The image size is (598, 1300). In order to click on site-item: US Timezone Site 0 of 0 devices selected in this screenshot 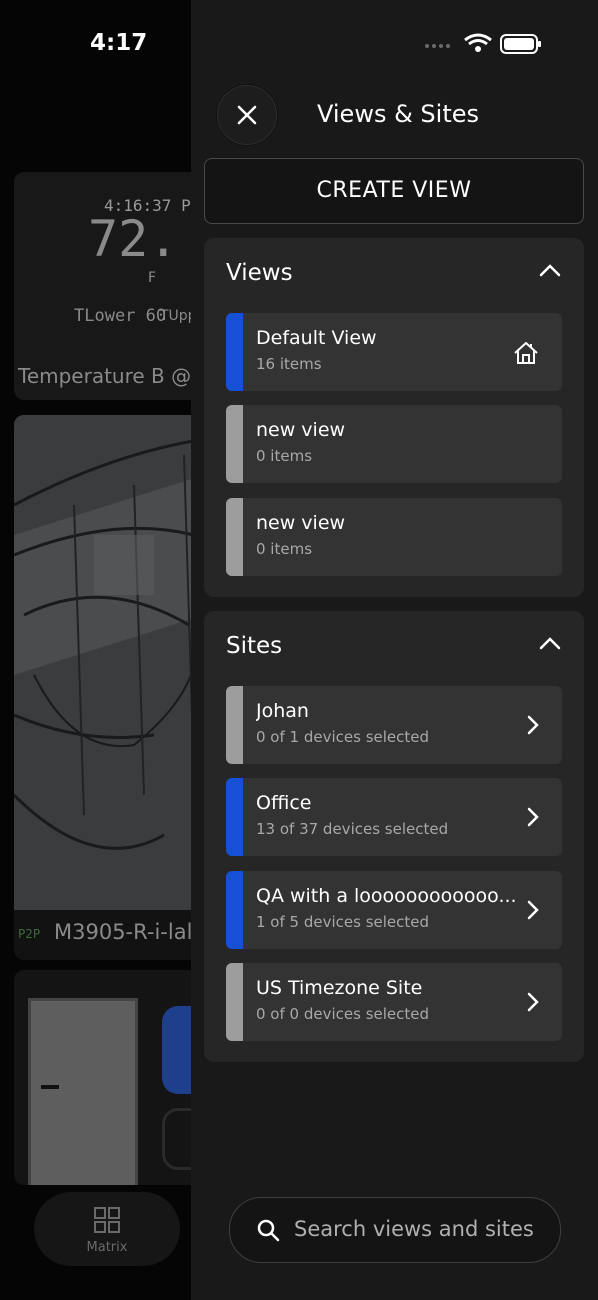, I will do `click(394, 1002)`.